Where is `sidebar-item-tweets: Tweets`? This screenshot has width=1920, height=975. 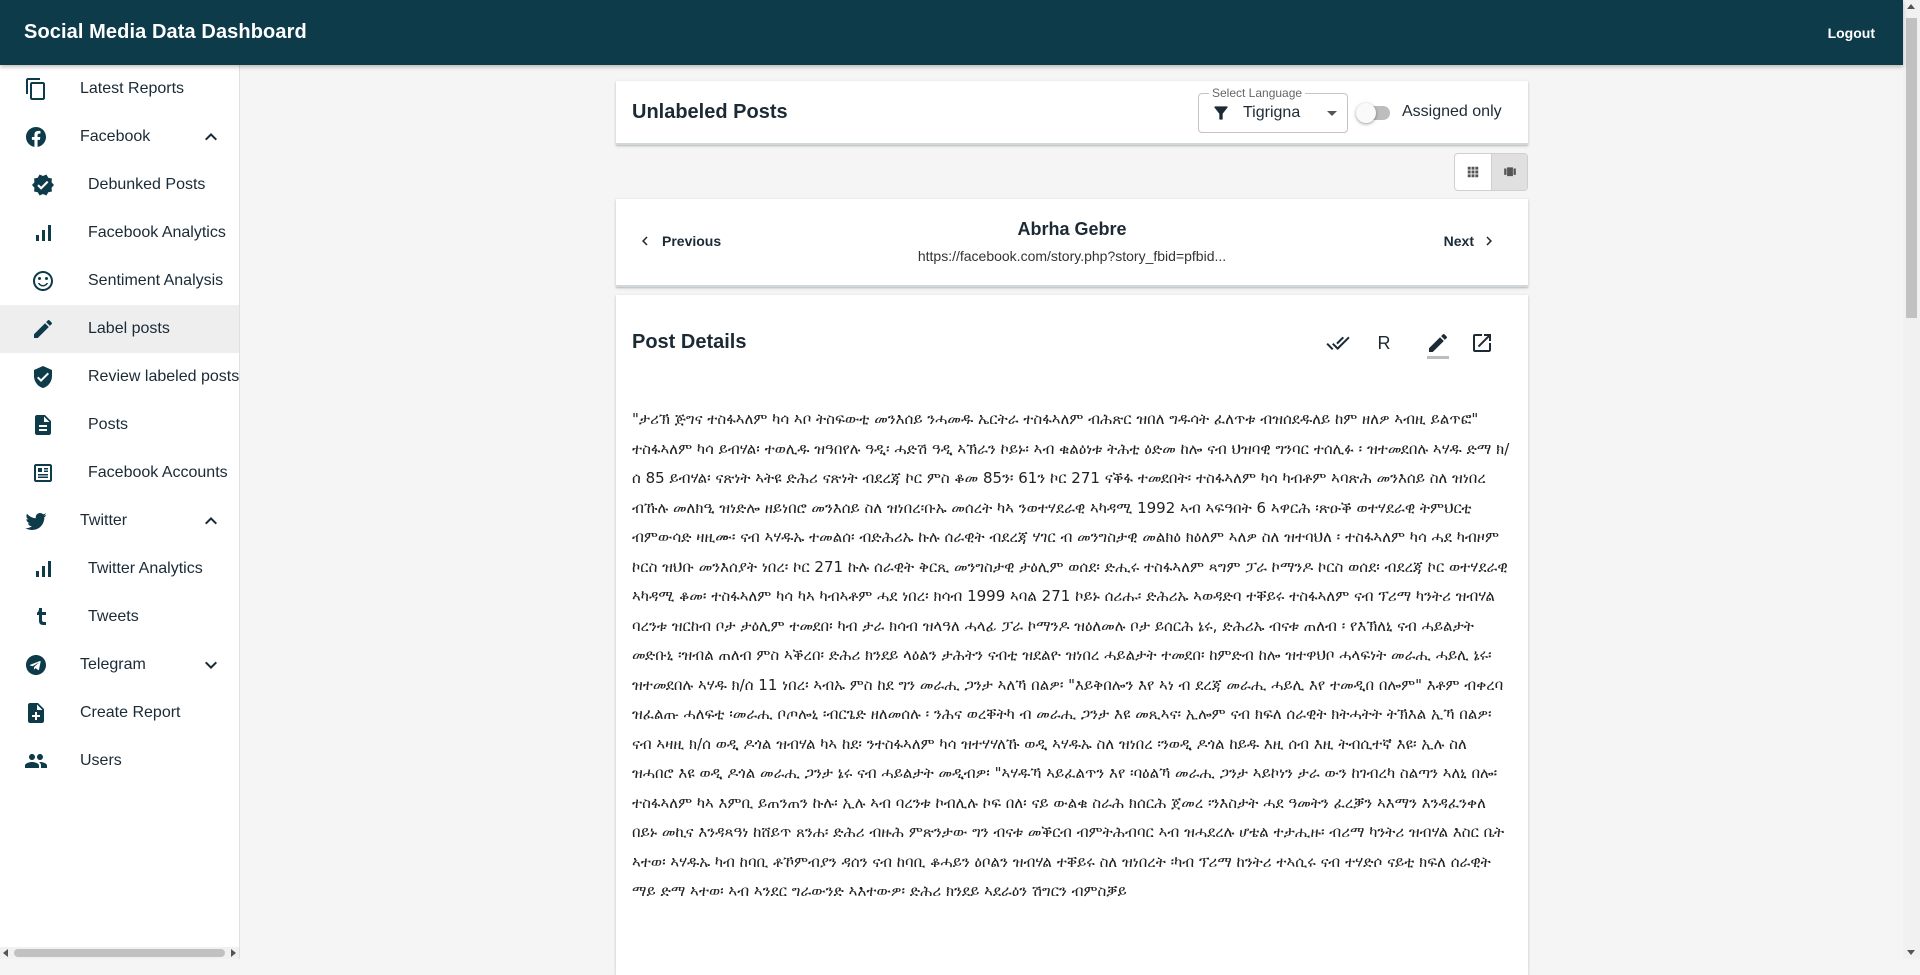 sidebar-item-tweets: Tweets is located at coordinates (119, 617).